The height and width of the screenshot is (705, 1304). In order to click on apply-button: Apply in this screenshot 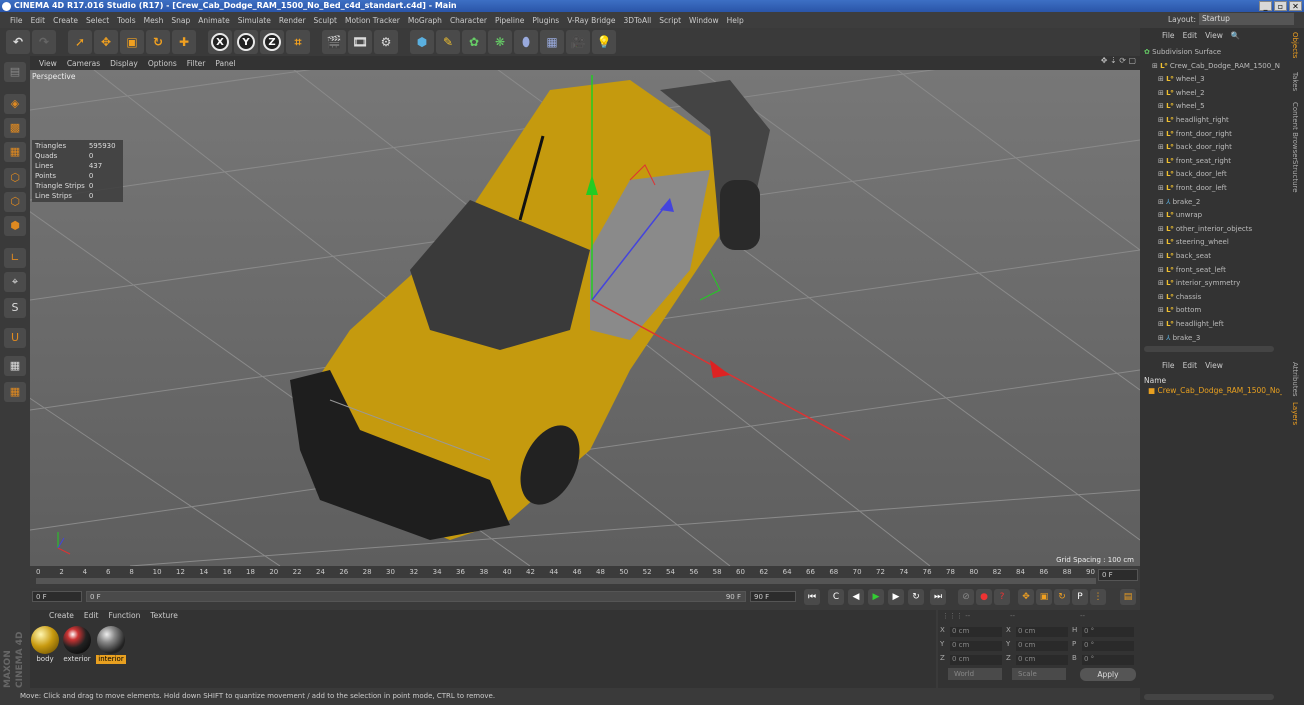, I will do `click(1108, 674)`.